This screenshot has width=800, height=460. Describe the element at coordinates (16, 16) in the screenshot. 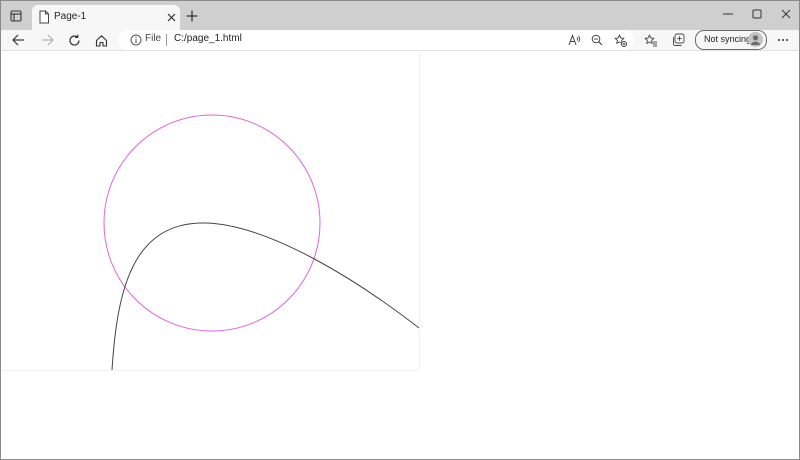

I see `tab-actions-icon` at that location.